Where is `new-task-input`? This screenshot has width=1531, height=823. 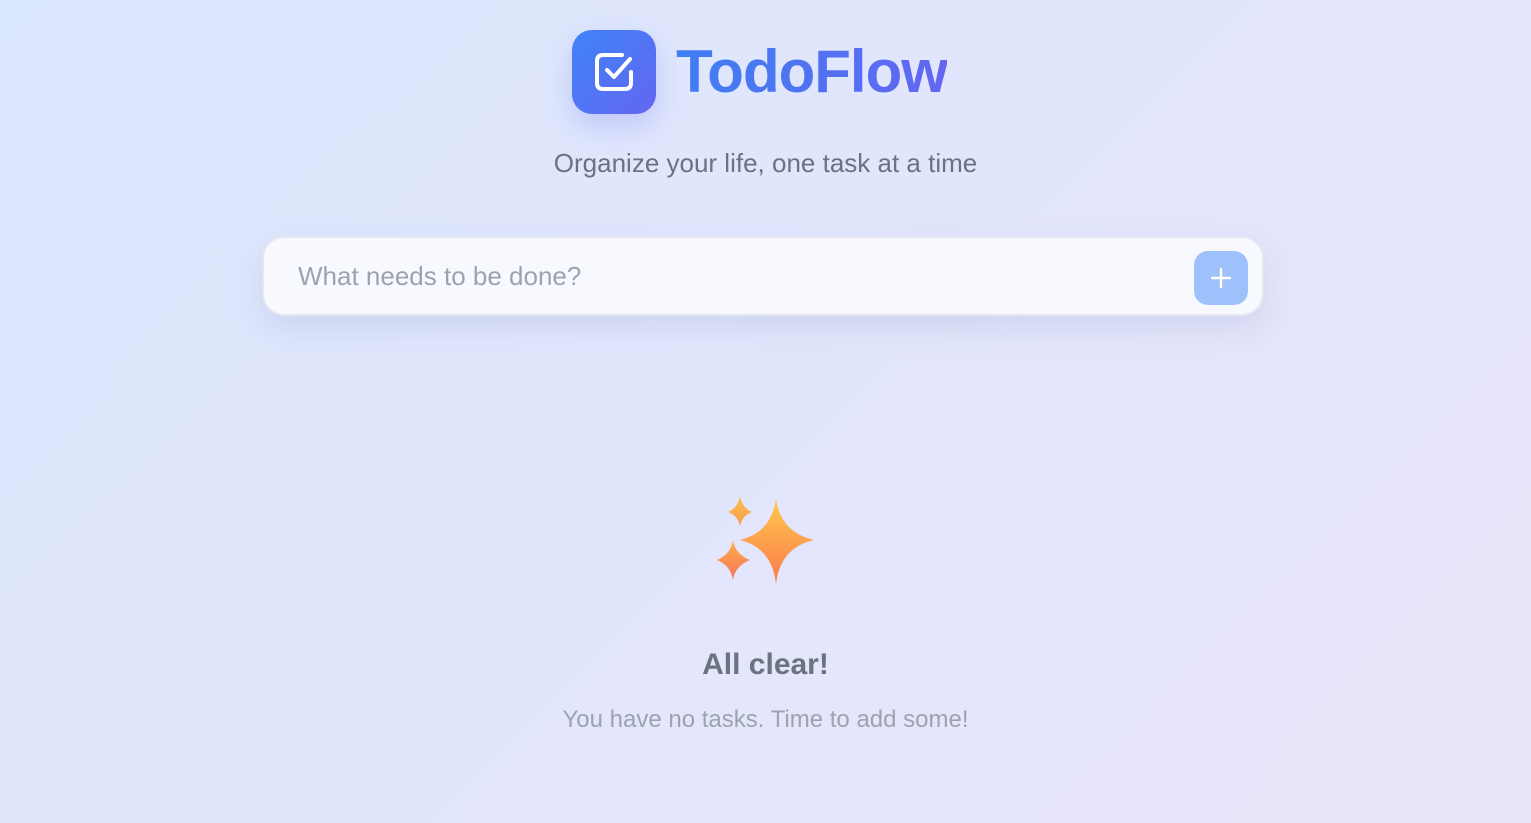
new-task-input is located at coordinates (738, 276).